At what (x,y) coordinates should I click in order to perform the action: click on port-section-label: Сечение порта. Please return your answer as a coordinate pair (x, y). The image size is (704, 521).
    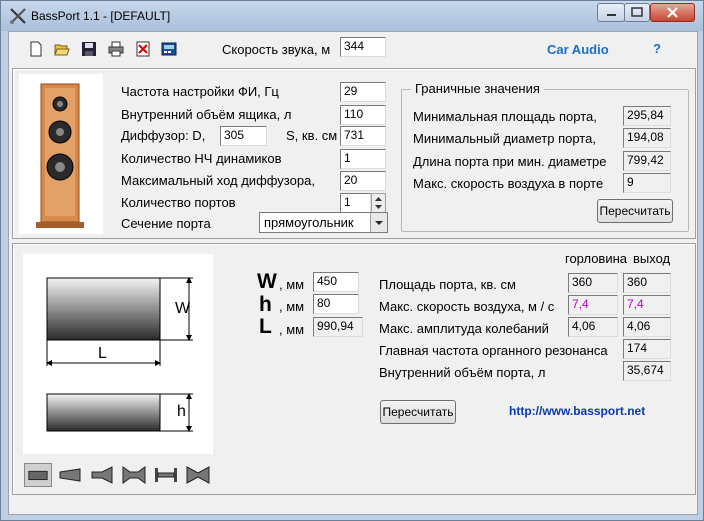
    Looking at the image, I should click on (166, 223).